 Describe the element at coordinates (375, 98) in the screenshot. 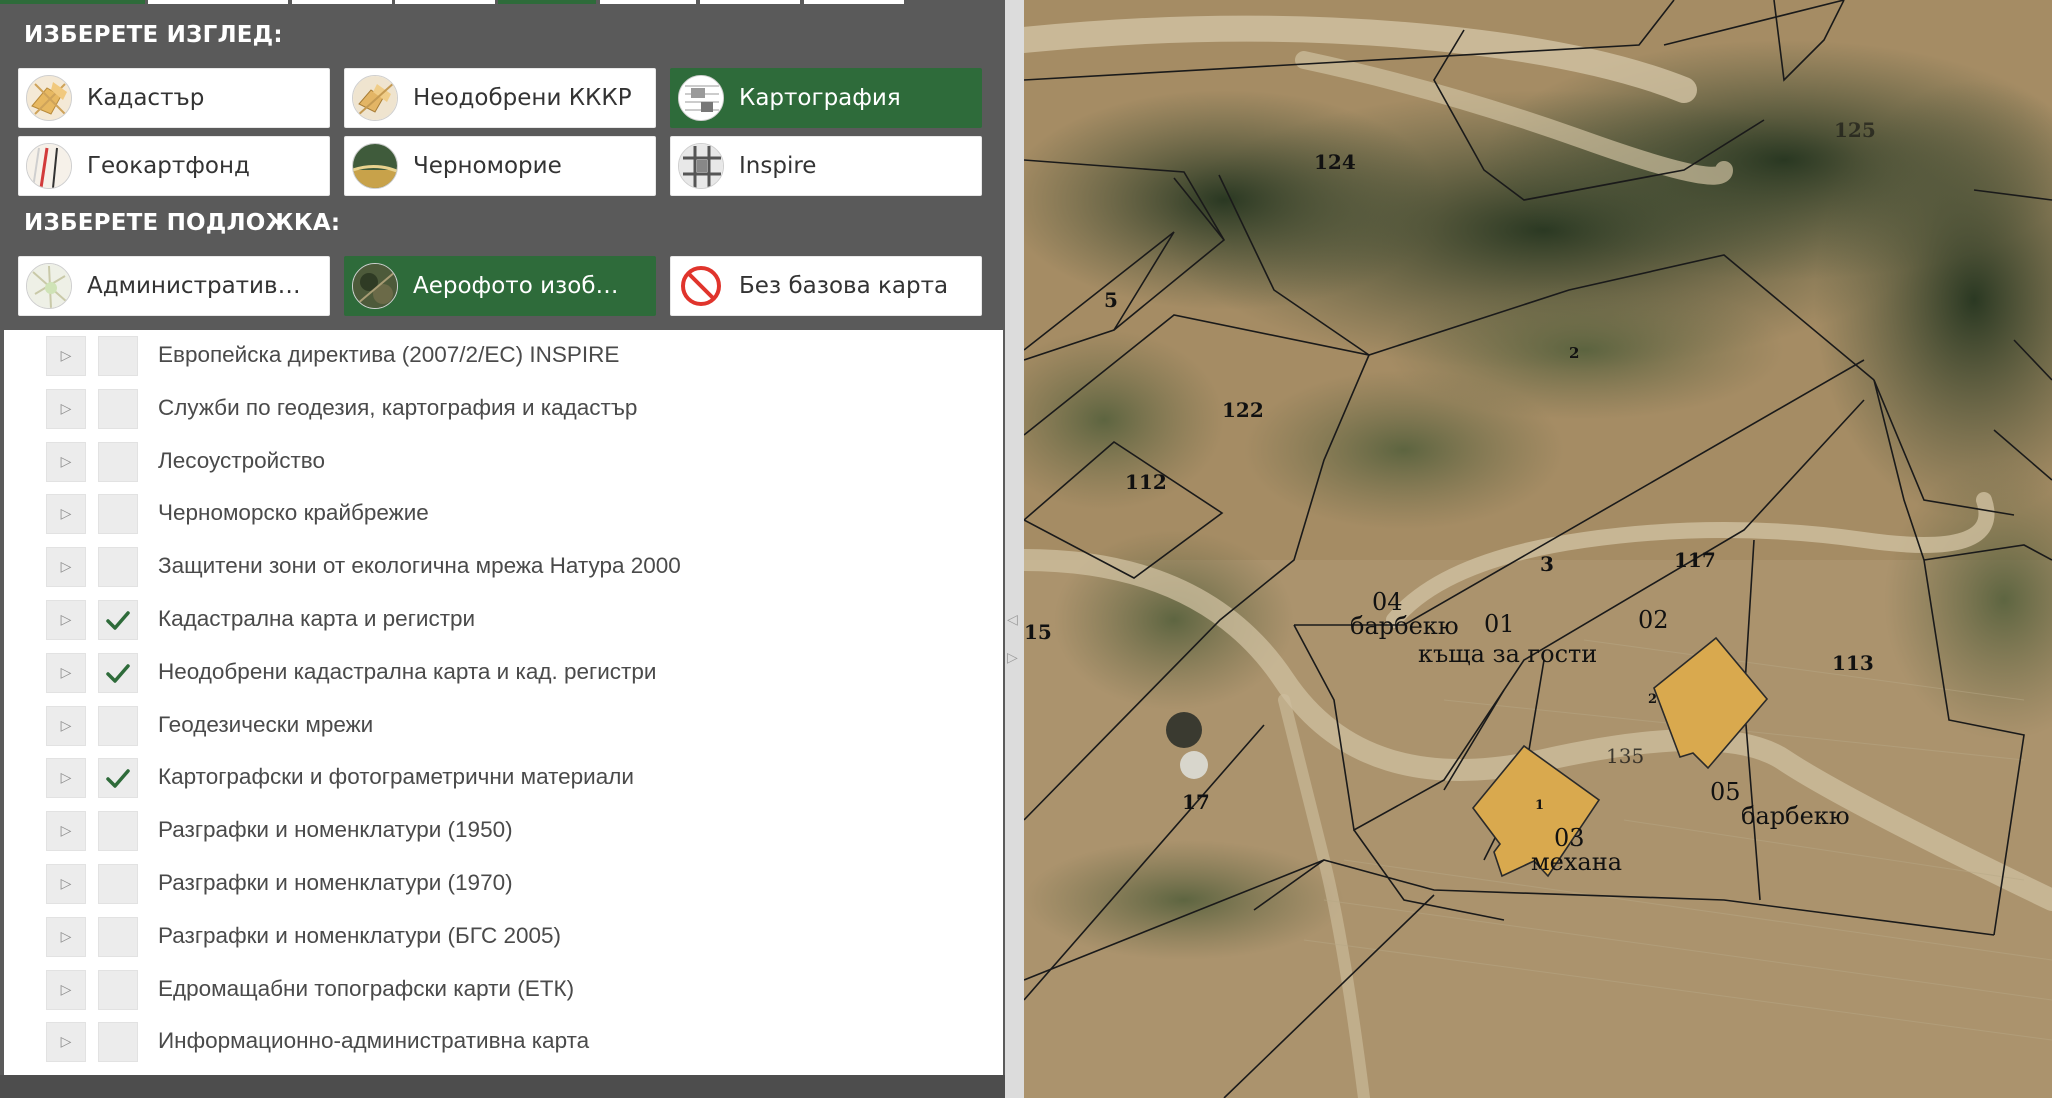

I see `unapproved-cadastre-icon` at that location.